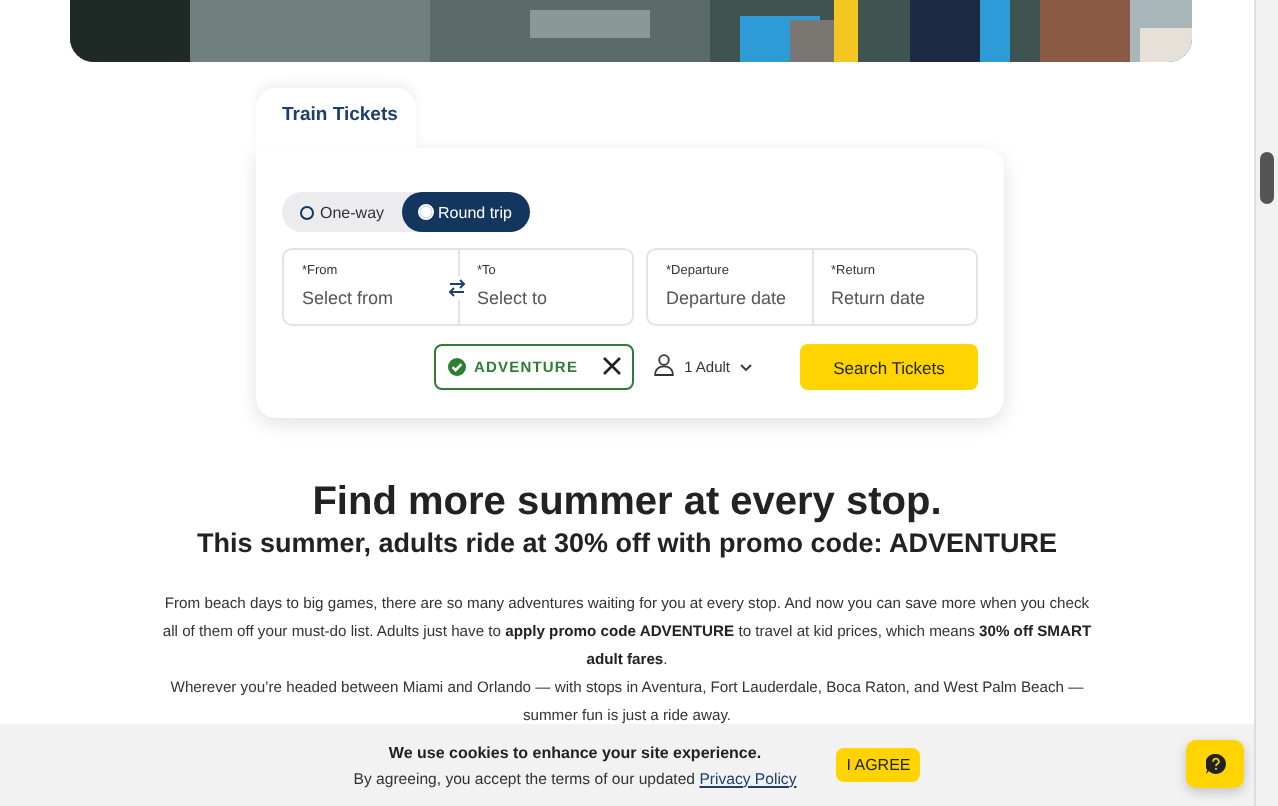  I want to click on agree-button: I AGREE, so click(878, 765).